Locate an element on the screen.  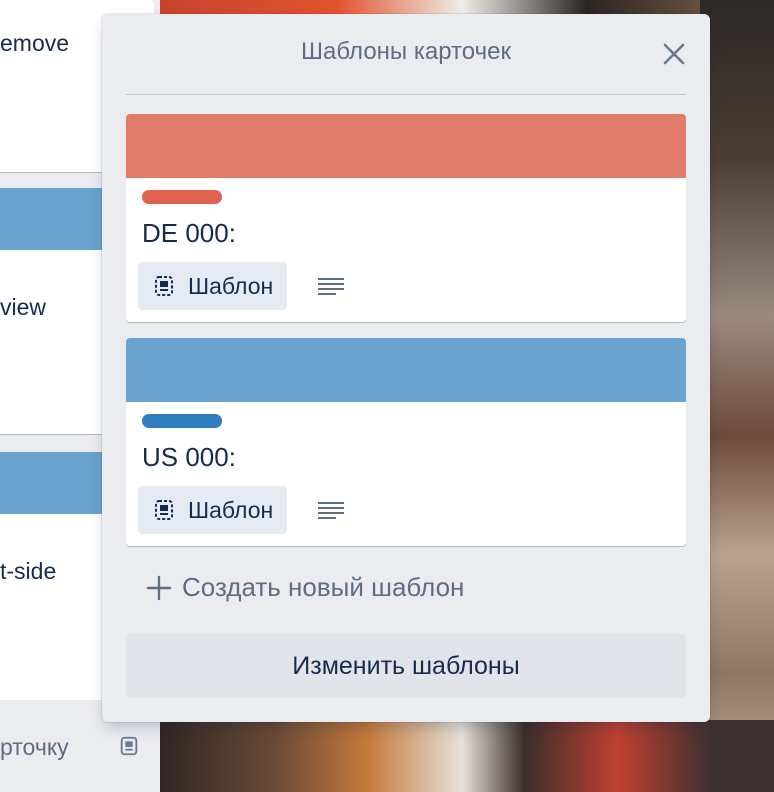
template-card-title: US 000: is located at coordinates (189, 457).